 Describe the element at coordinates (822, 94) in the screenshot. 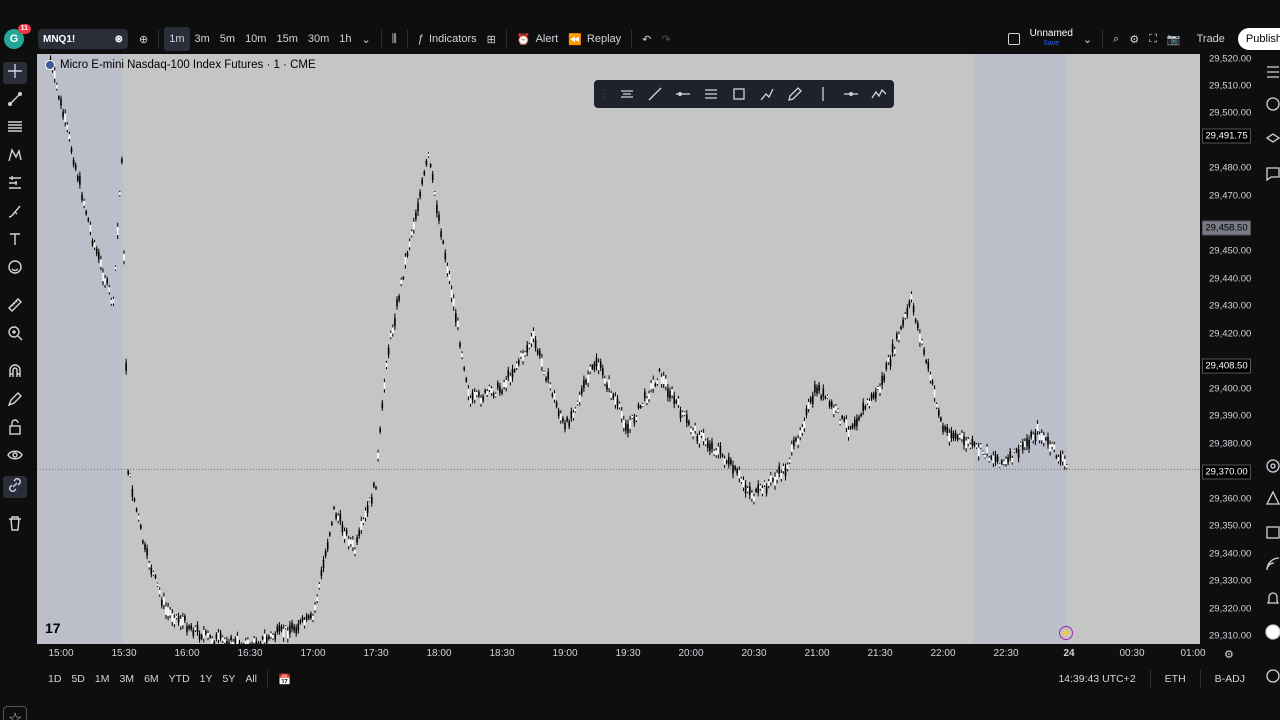

I see `vertical-line-icon` at that location.